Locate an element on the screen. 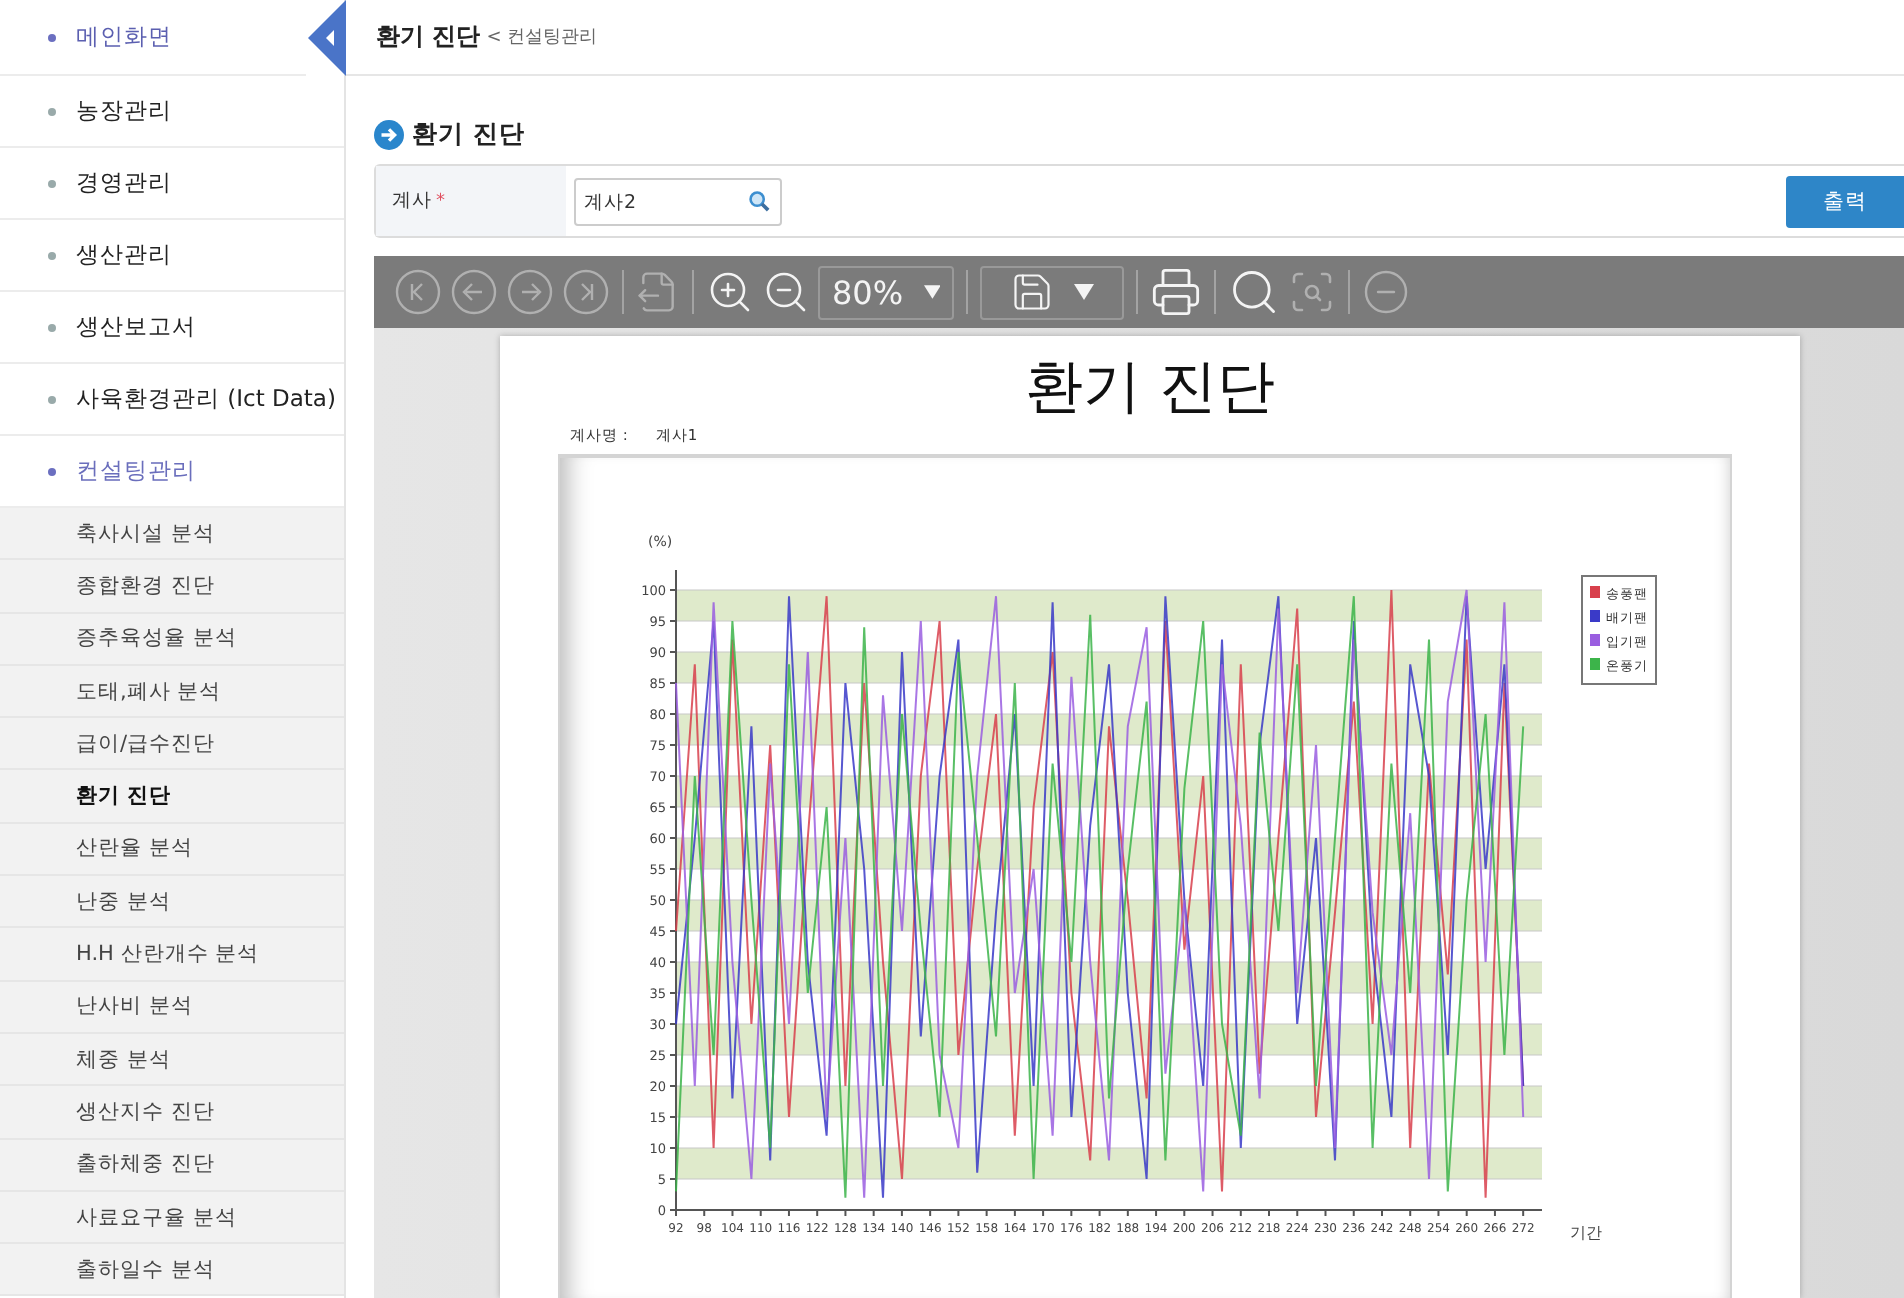 Image resolution: width=1904 pixels, height=1298 pixels. section-title: 환기 진단 is located at coordinates (468, 134).